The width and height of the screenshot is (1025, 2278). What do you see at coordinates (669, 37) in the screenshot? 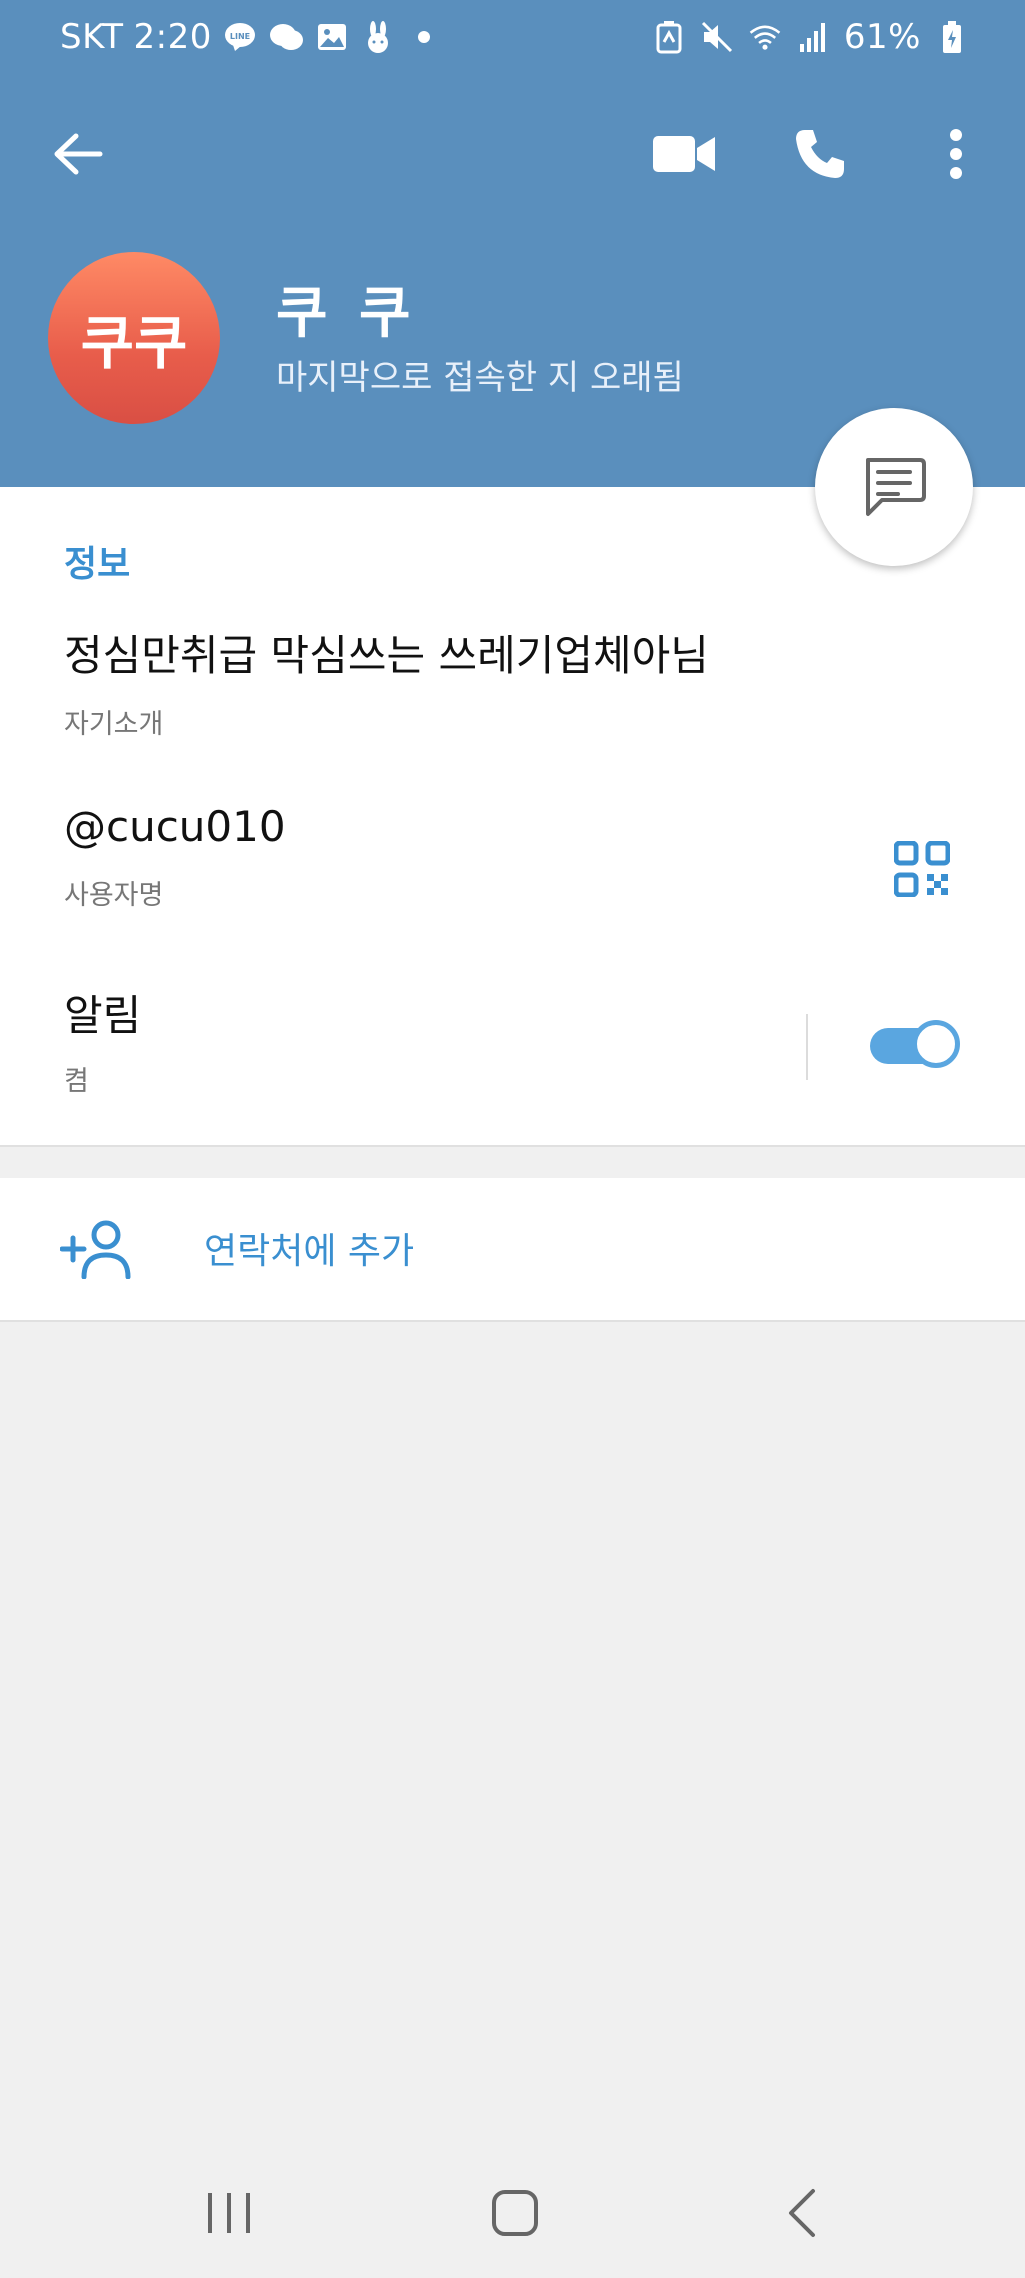
I see `data-saver-icon` at bounding box center [669, 37].